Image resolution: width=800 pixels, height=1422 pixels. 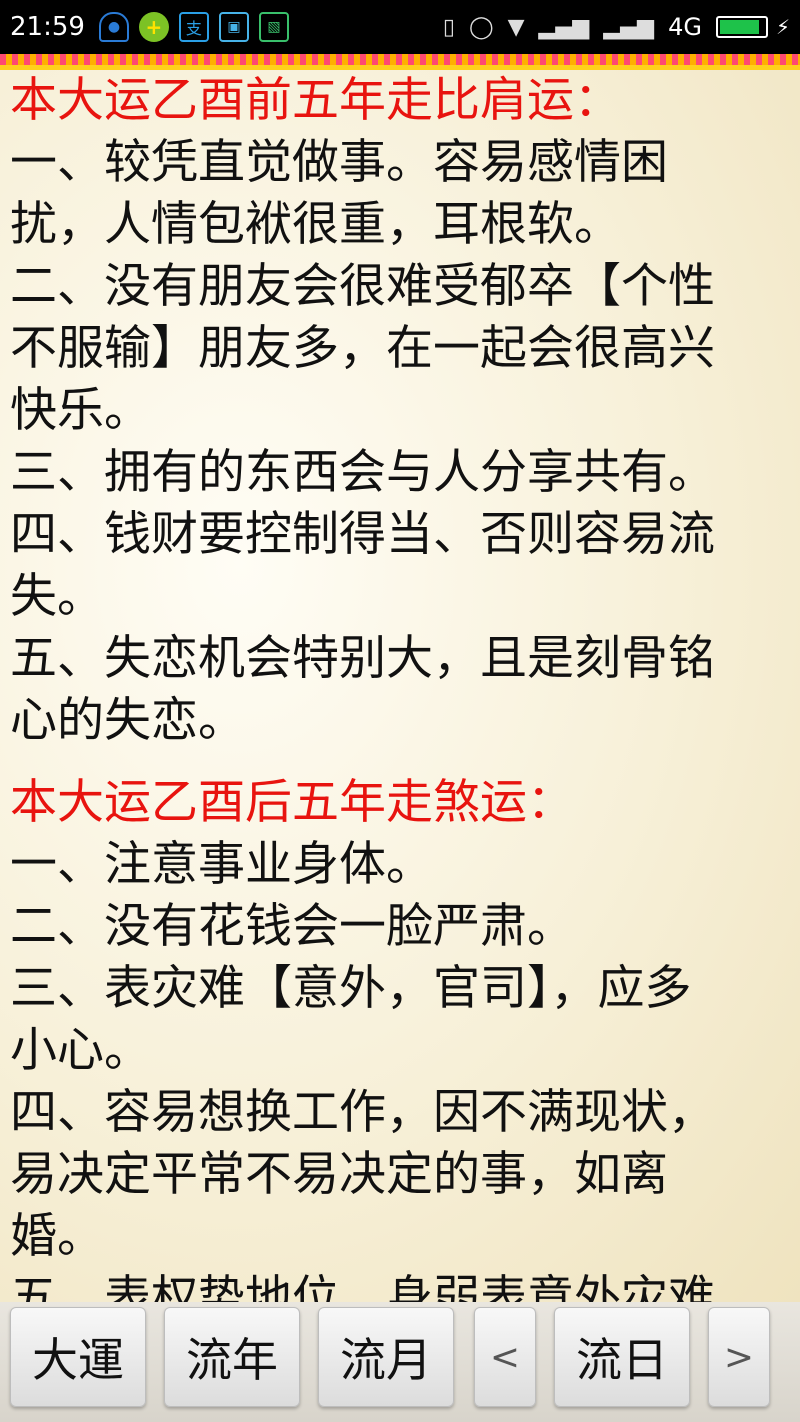 I want to click on lock-notification-icon: ●, so click(x=113, y=27).